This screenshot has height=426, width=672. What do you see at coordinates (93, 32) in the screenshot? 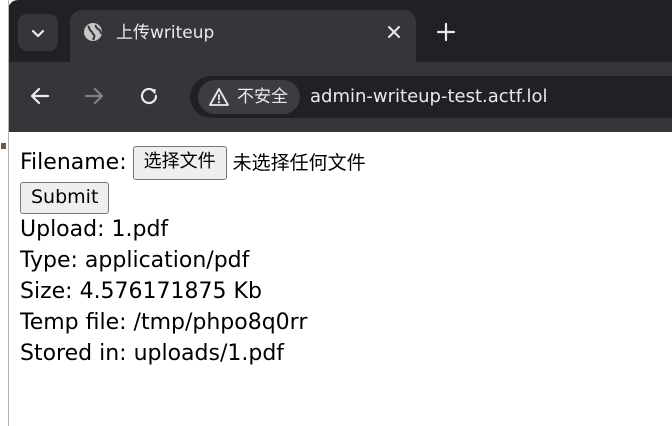
I see `globe-icon` at bounding box center [93, 32].